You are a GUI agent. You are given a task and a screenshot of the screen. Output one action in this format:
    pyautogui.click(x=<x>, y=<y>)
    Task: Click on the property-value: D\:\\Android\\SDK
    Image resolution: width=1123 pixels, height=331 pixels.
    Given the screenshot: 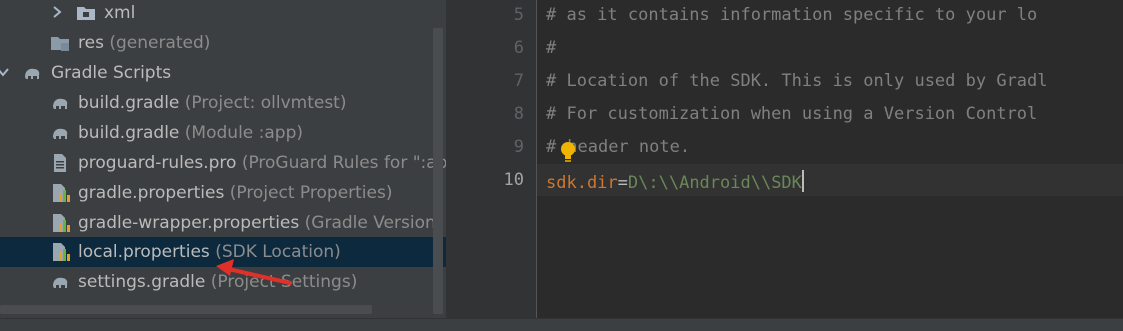 What is the action you would take?
    pyautogui.click(x=714, y=183)
    